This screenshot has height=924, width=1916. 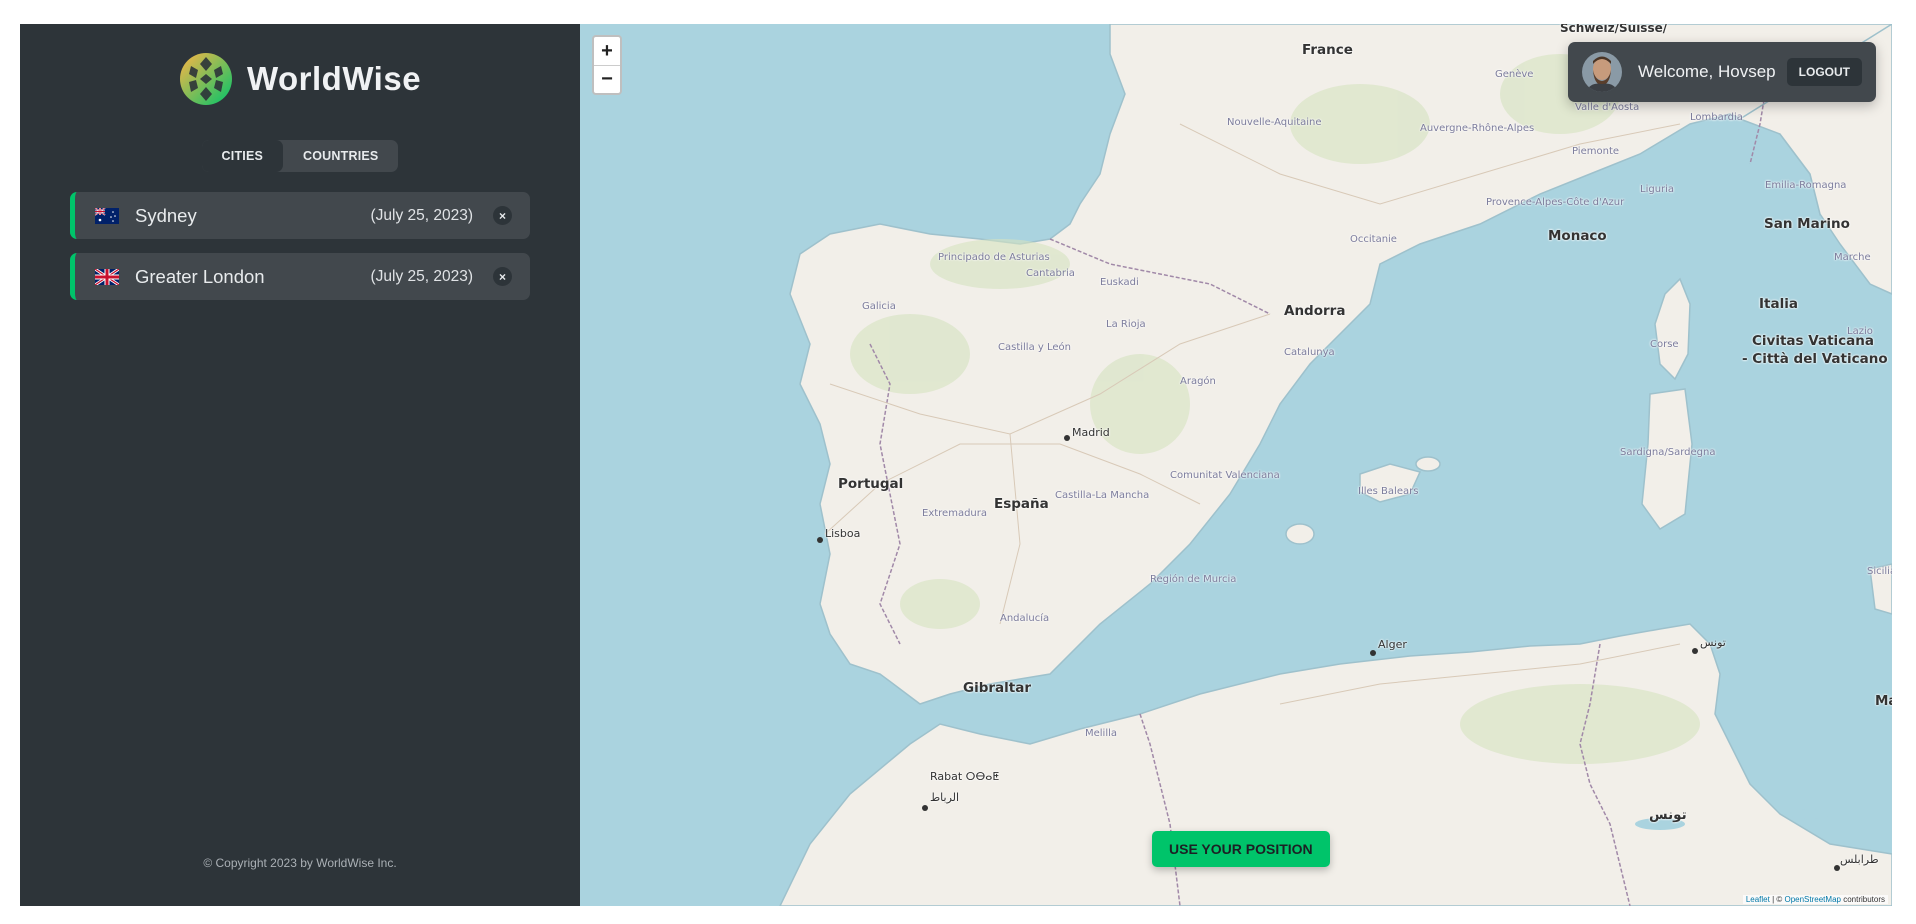 What do you see at coordinates (1778, 304) in the screenshot?
I see `map-label-italia: Italia` at bounding box center [1778, 304].